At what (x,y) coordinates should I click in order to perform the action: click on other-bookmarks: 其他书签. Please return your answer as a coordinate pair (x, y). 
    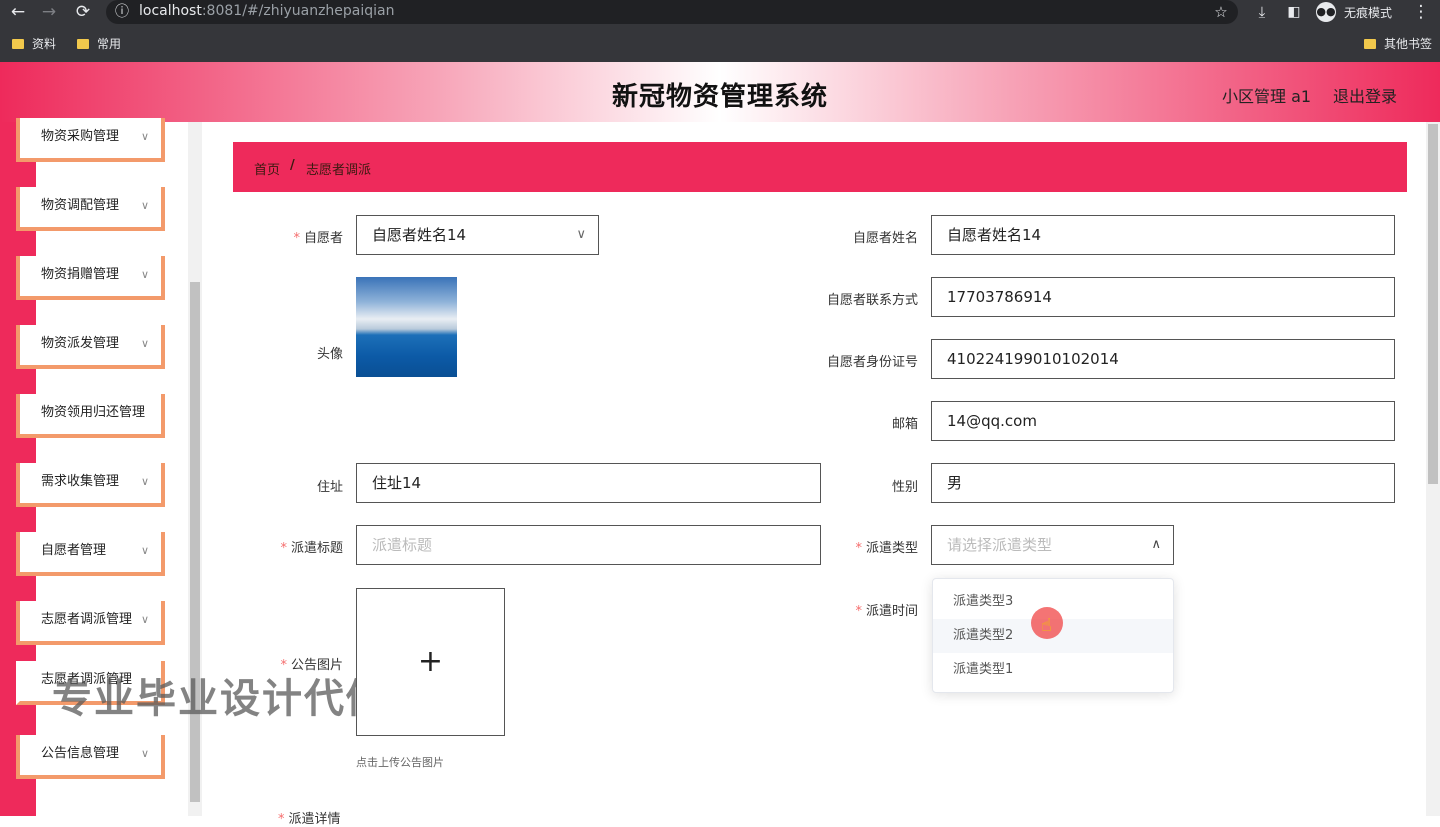
    Looking at the image, I should click on (1398, 43).